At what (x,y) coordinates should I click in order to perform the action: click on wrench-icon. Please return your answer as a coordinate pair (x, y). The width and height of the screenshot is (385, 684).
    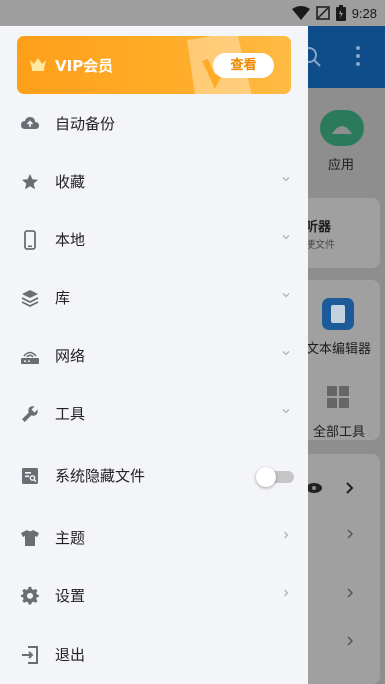
    Looking at the image, I should click on (30, 414).